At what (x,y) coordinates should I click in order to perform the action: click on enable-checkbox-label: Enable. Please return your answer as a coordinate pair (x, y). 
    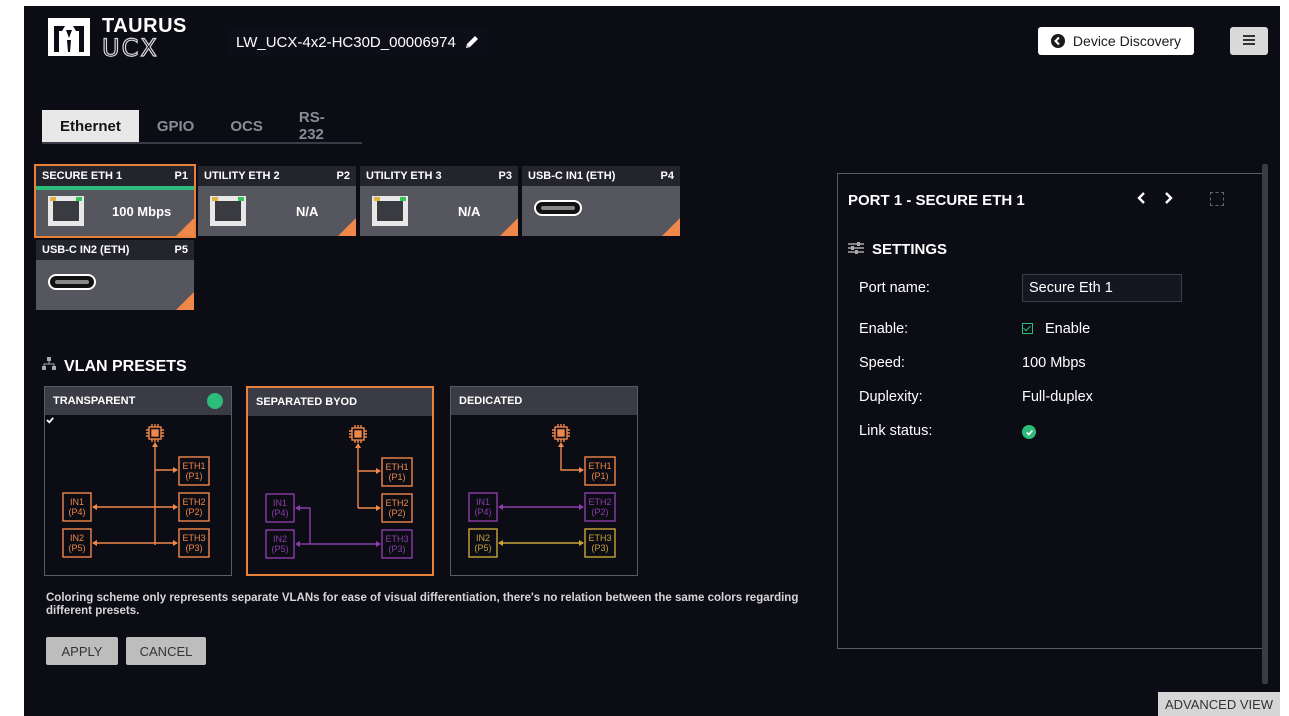
    Looking at the image, I should click on (1068, 329).